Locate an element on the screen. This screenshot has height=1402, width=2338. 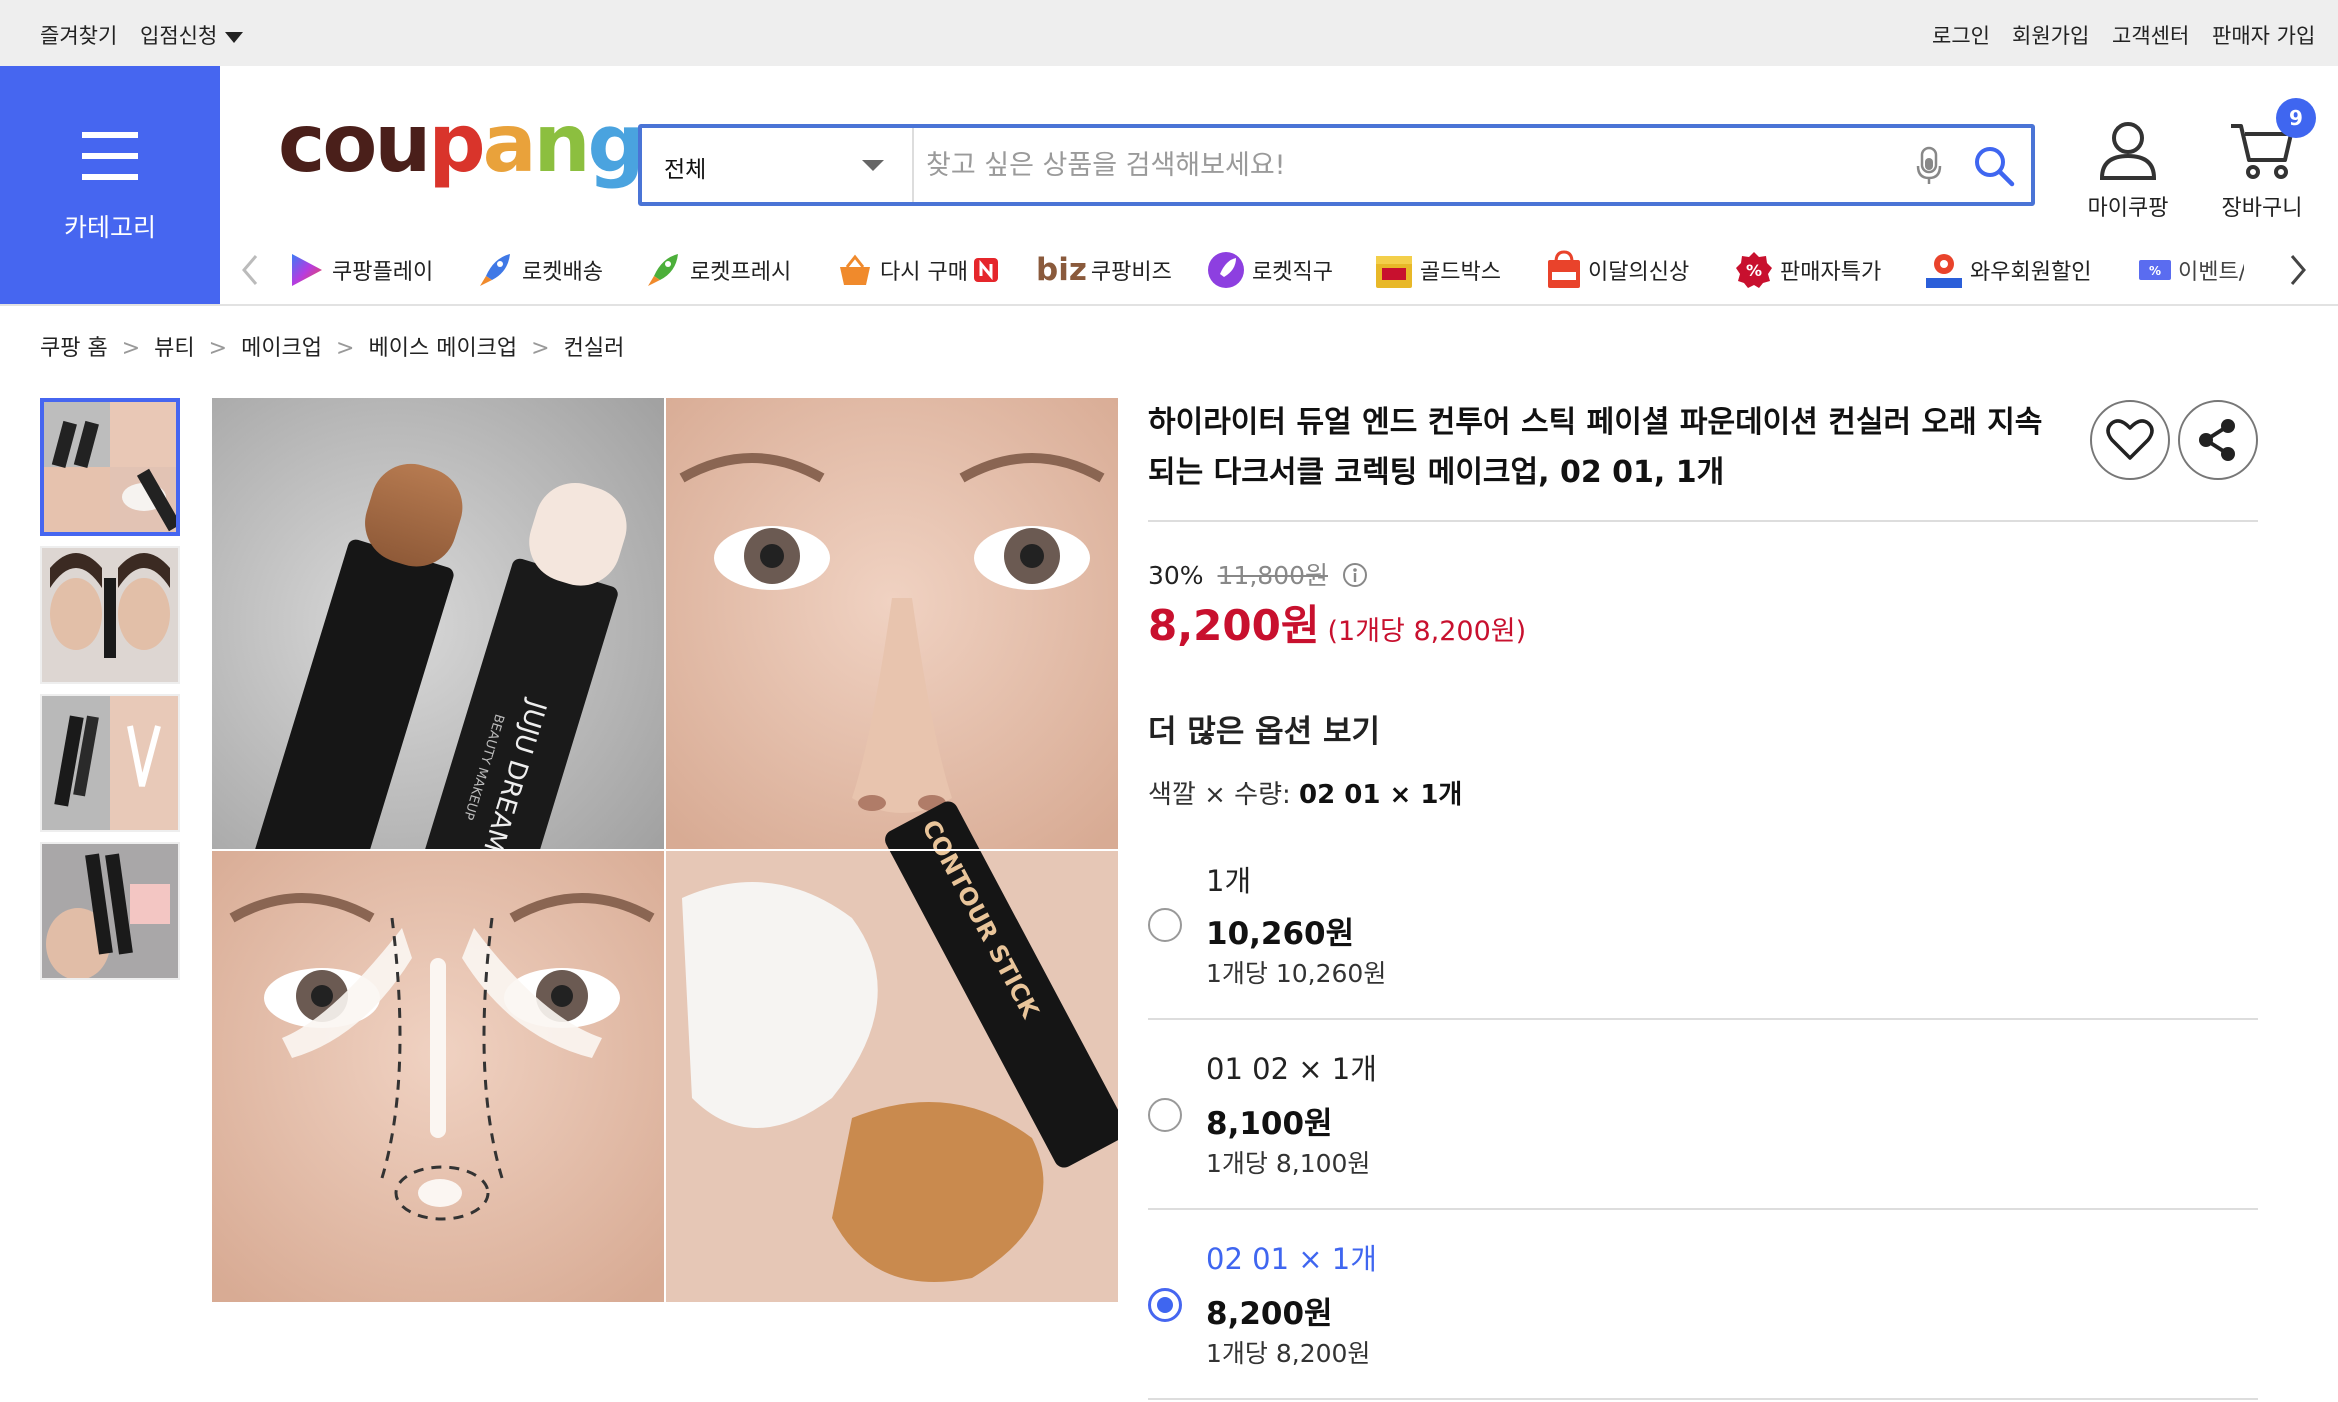
nav-prev-arrow-icon is located at coordinates (250, 270).